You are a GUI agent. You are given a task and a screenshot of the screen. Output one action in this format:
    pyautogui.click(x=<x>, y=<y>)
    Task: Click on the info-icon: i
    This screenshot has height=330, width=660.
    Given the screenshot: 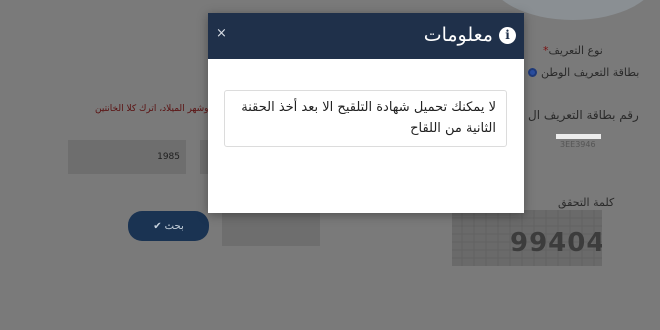 What is the action you would take?
    pyautogui.click(x=507, y=35)
    